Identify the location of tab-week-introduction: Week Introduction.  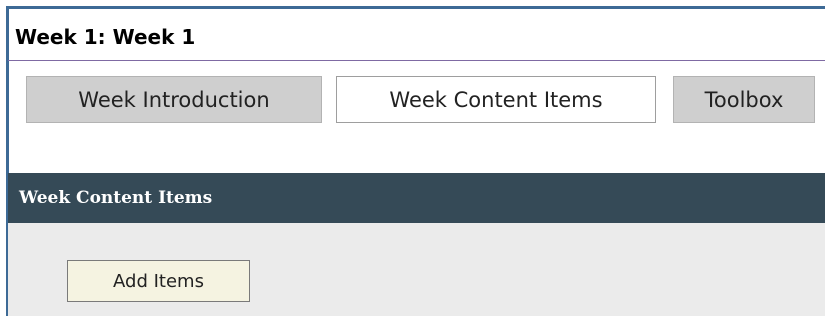
(174, 99).